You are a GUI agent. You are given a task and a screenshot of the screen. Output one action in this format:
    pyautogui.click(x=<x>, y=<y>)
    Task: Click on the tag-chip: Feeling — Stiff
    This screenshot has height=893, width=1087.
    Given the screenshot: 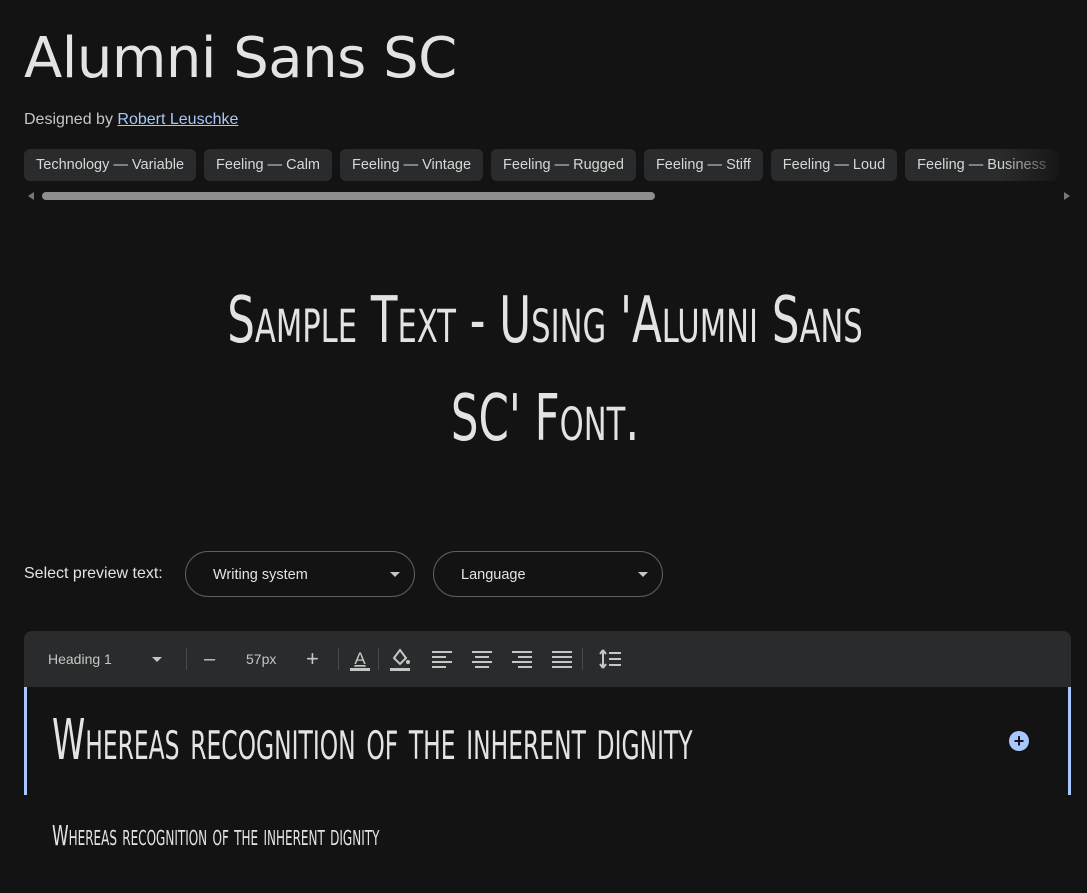 What is the action you would take?
    pyautogui.click(x=703, y=165)
    